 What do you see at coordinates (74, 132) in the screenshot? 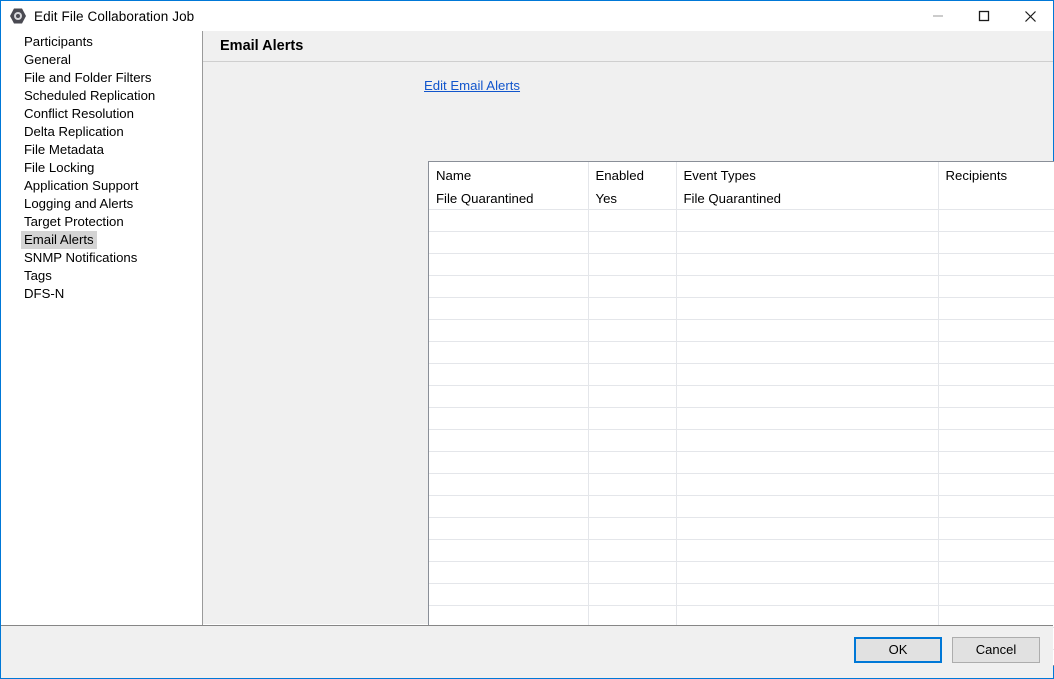
I see `sidebar-item-delta-replication: Delta Replication` at bounding box center [74, 132].